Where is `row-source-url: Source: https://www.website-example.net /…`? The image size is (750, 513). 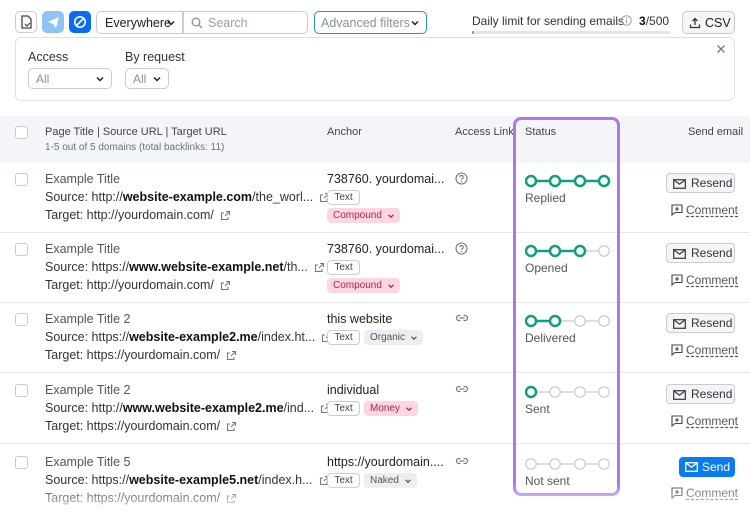
row-source-url: Source: https://www.website-example.net /… is located at coordinates (185, 267).